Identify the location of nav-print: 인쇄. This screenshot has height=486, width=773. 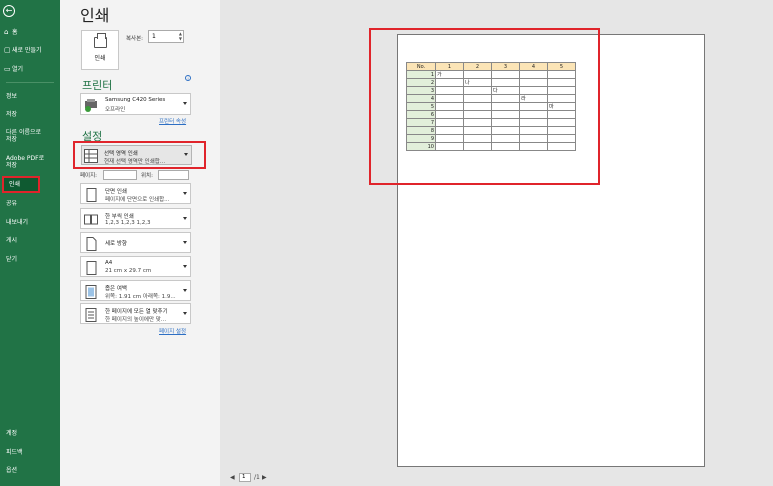
(21, 184).